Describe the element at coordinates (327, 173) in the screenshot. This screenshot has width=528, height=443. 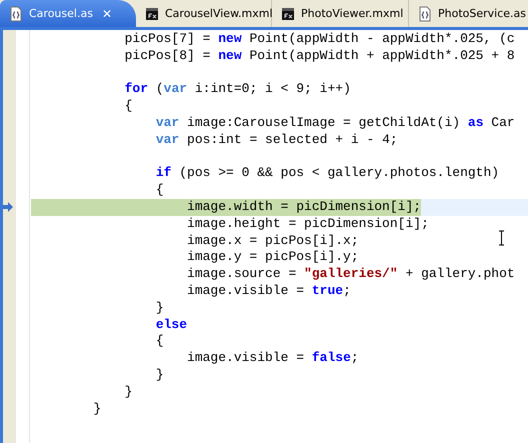
I see `code-line: if (pos >= 0 && pos < gallery.photos.length)` at that location.